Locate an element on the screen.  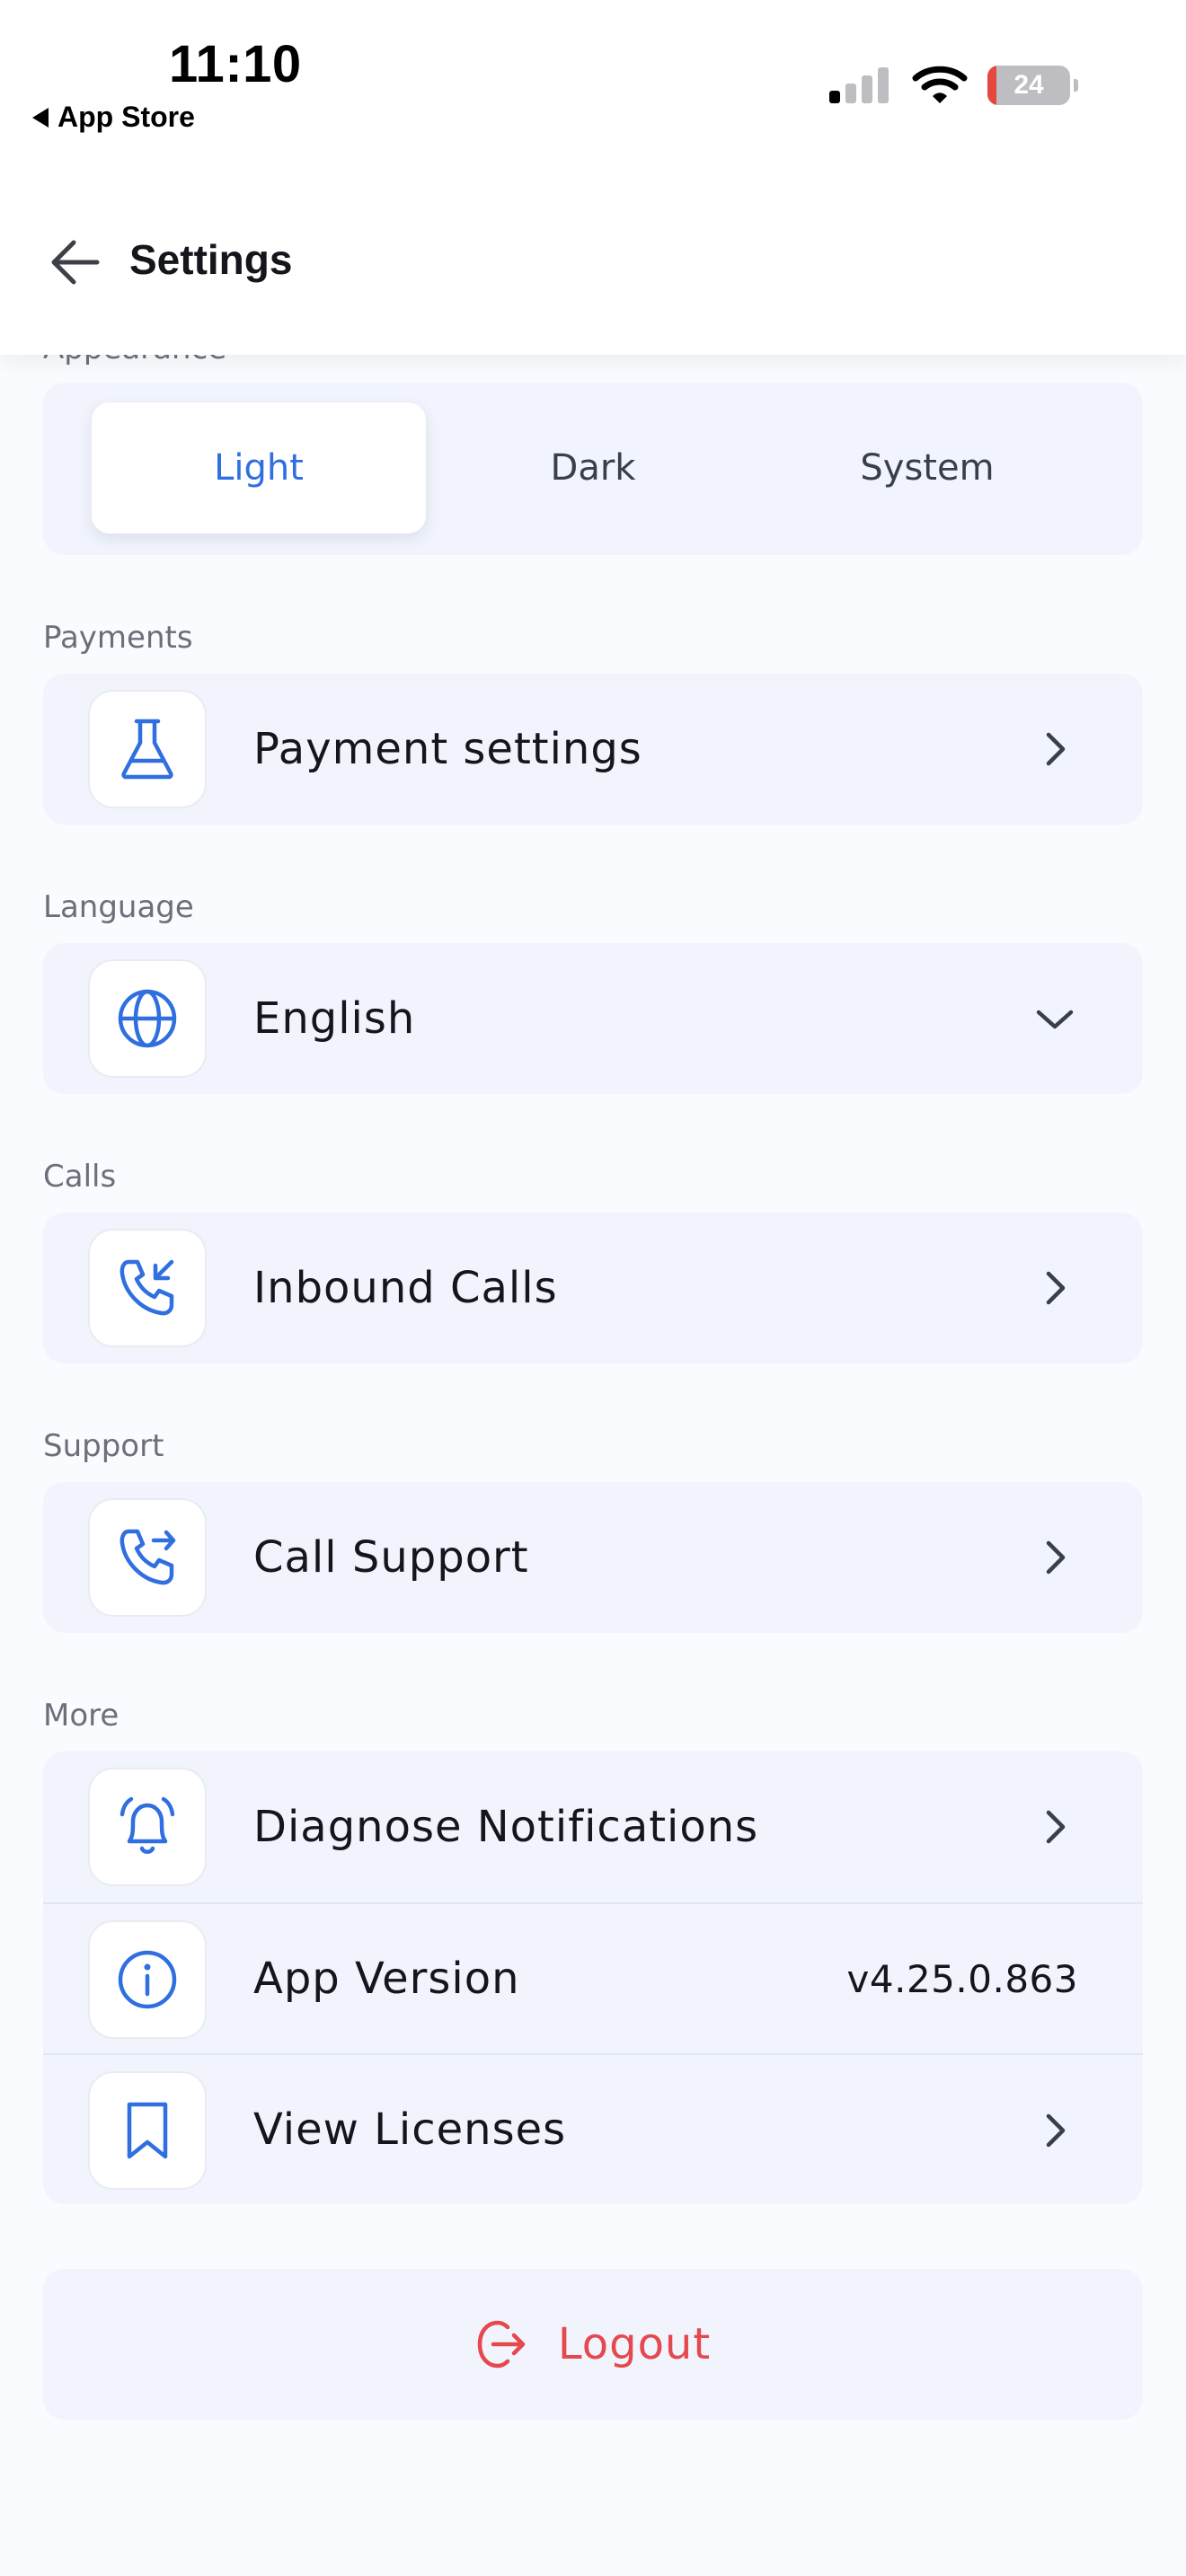
call-support-icon-box is located at coordinates (147, 1557).